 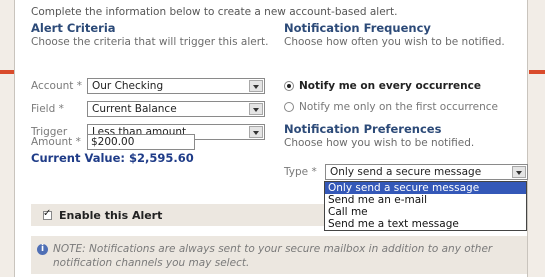 I want to click on enable-alert-bar: Enable this Alert, so click(x=181, y=215).